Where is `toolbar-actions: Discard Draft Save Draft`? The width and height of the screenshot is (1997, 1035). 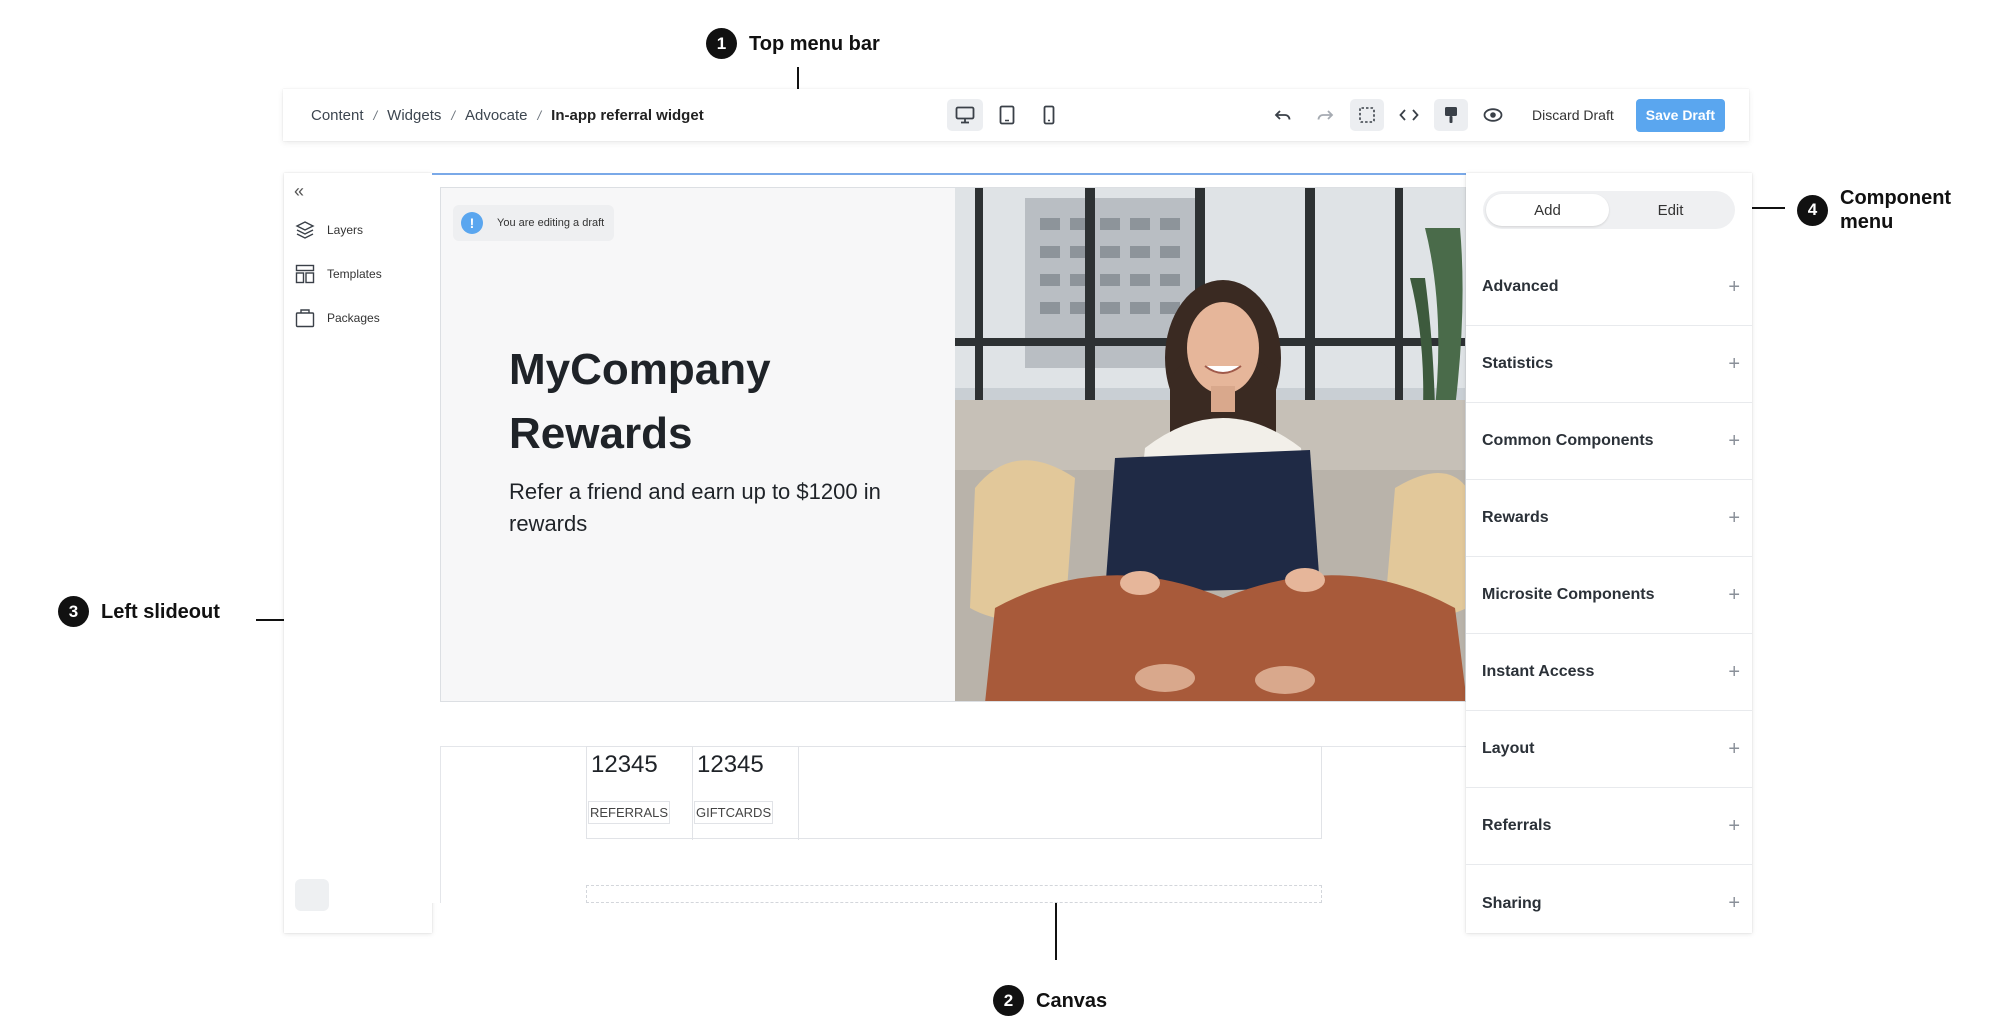
toolbar-actions: Discard Draft Save Draft is located at coordinates (1495, 115).